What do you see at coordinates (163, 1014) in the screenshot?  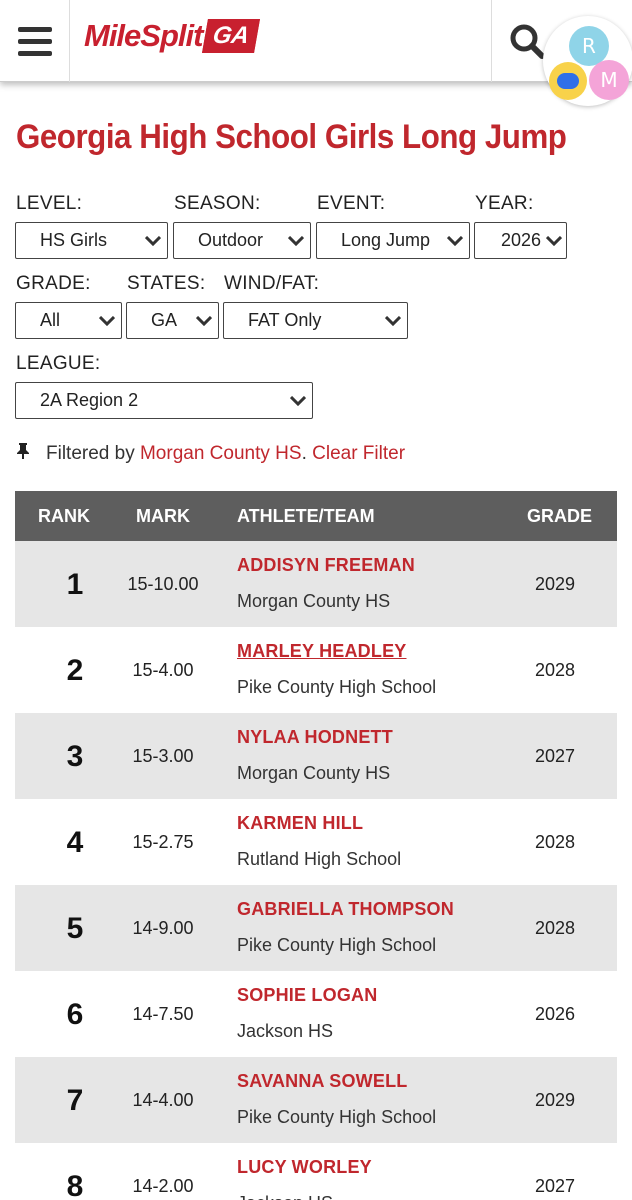 I see `mark-cell: 14-7.50` at bounding box center [163, 1014].